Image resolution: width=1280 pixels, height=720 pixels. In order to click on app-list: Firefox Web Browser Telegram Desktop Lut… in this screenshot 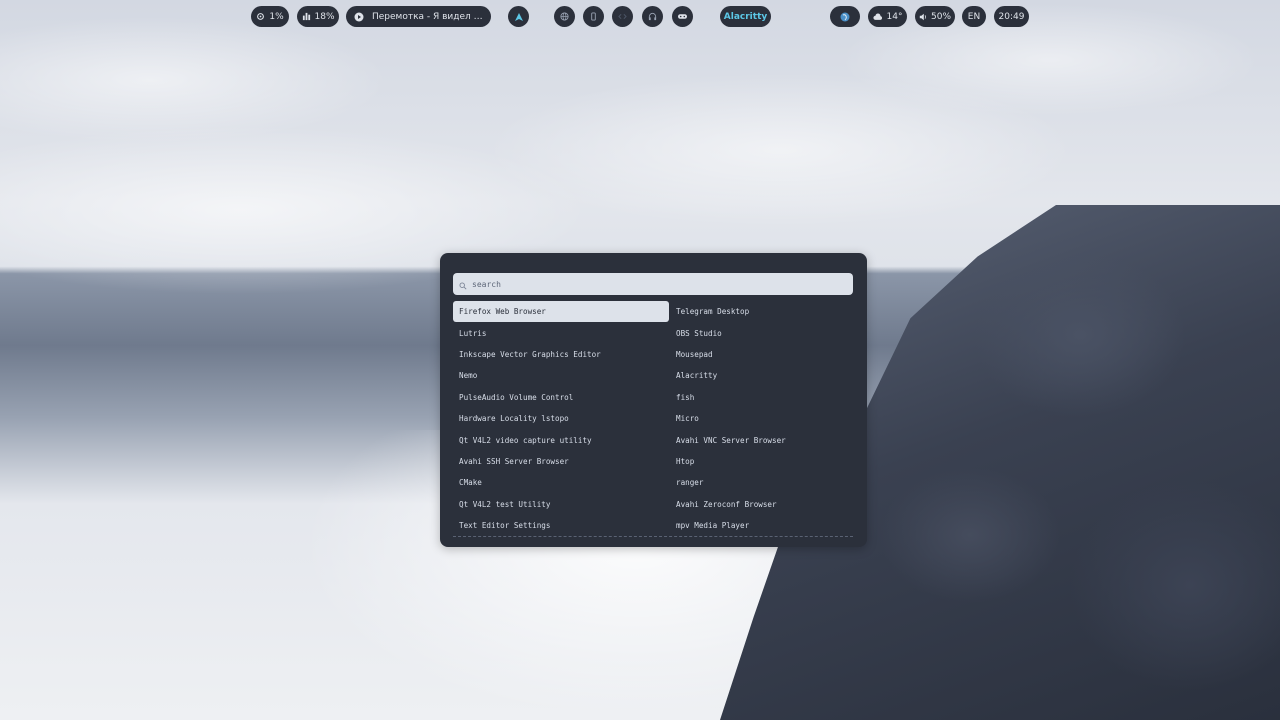, I will do `click(653, 419)`.